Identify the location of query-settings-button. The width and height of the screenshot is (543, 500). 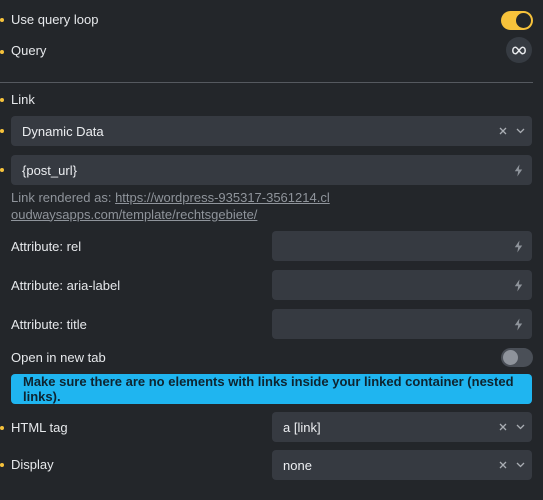
(519, 50).